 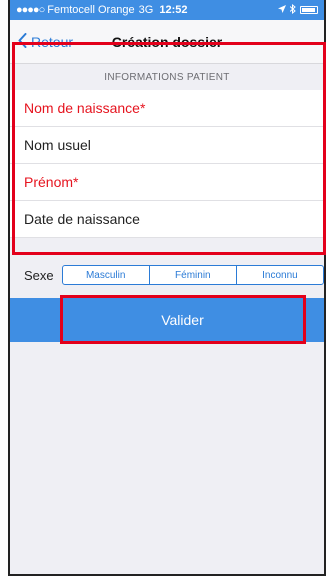 I want to click on sex-option-feminin: Féminin, so click(x=193, y=275).